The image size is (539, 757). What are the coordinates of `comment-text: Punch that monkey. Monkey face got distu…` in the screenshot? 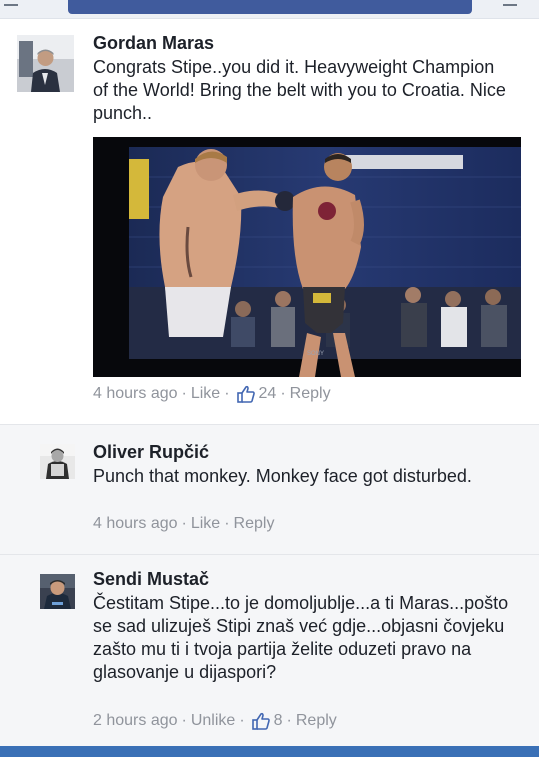 It's located at (282, 476).